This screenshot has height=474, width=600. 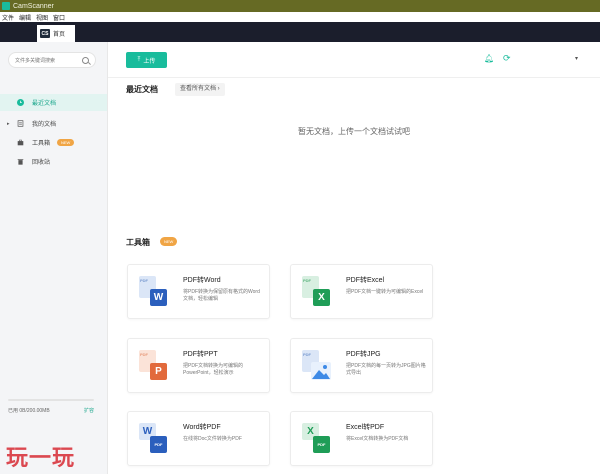 I want to click on card-description: 将PDF转换为保留原有格式的Word文档，轻松编辑, so click(x=221, y=295).